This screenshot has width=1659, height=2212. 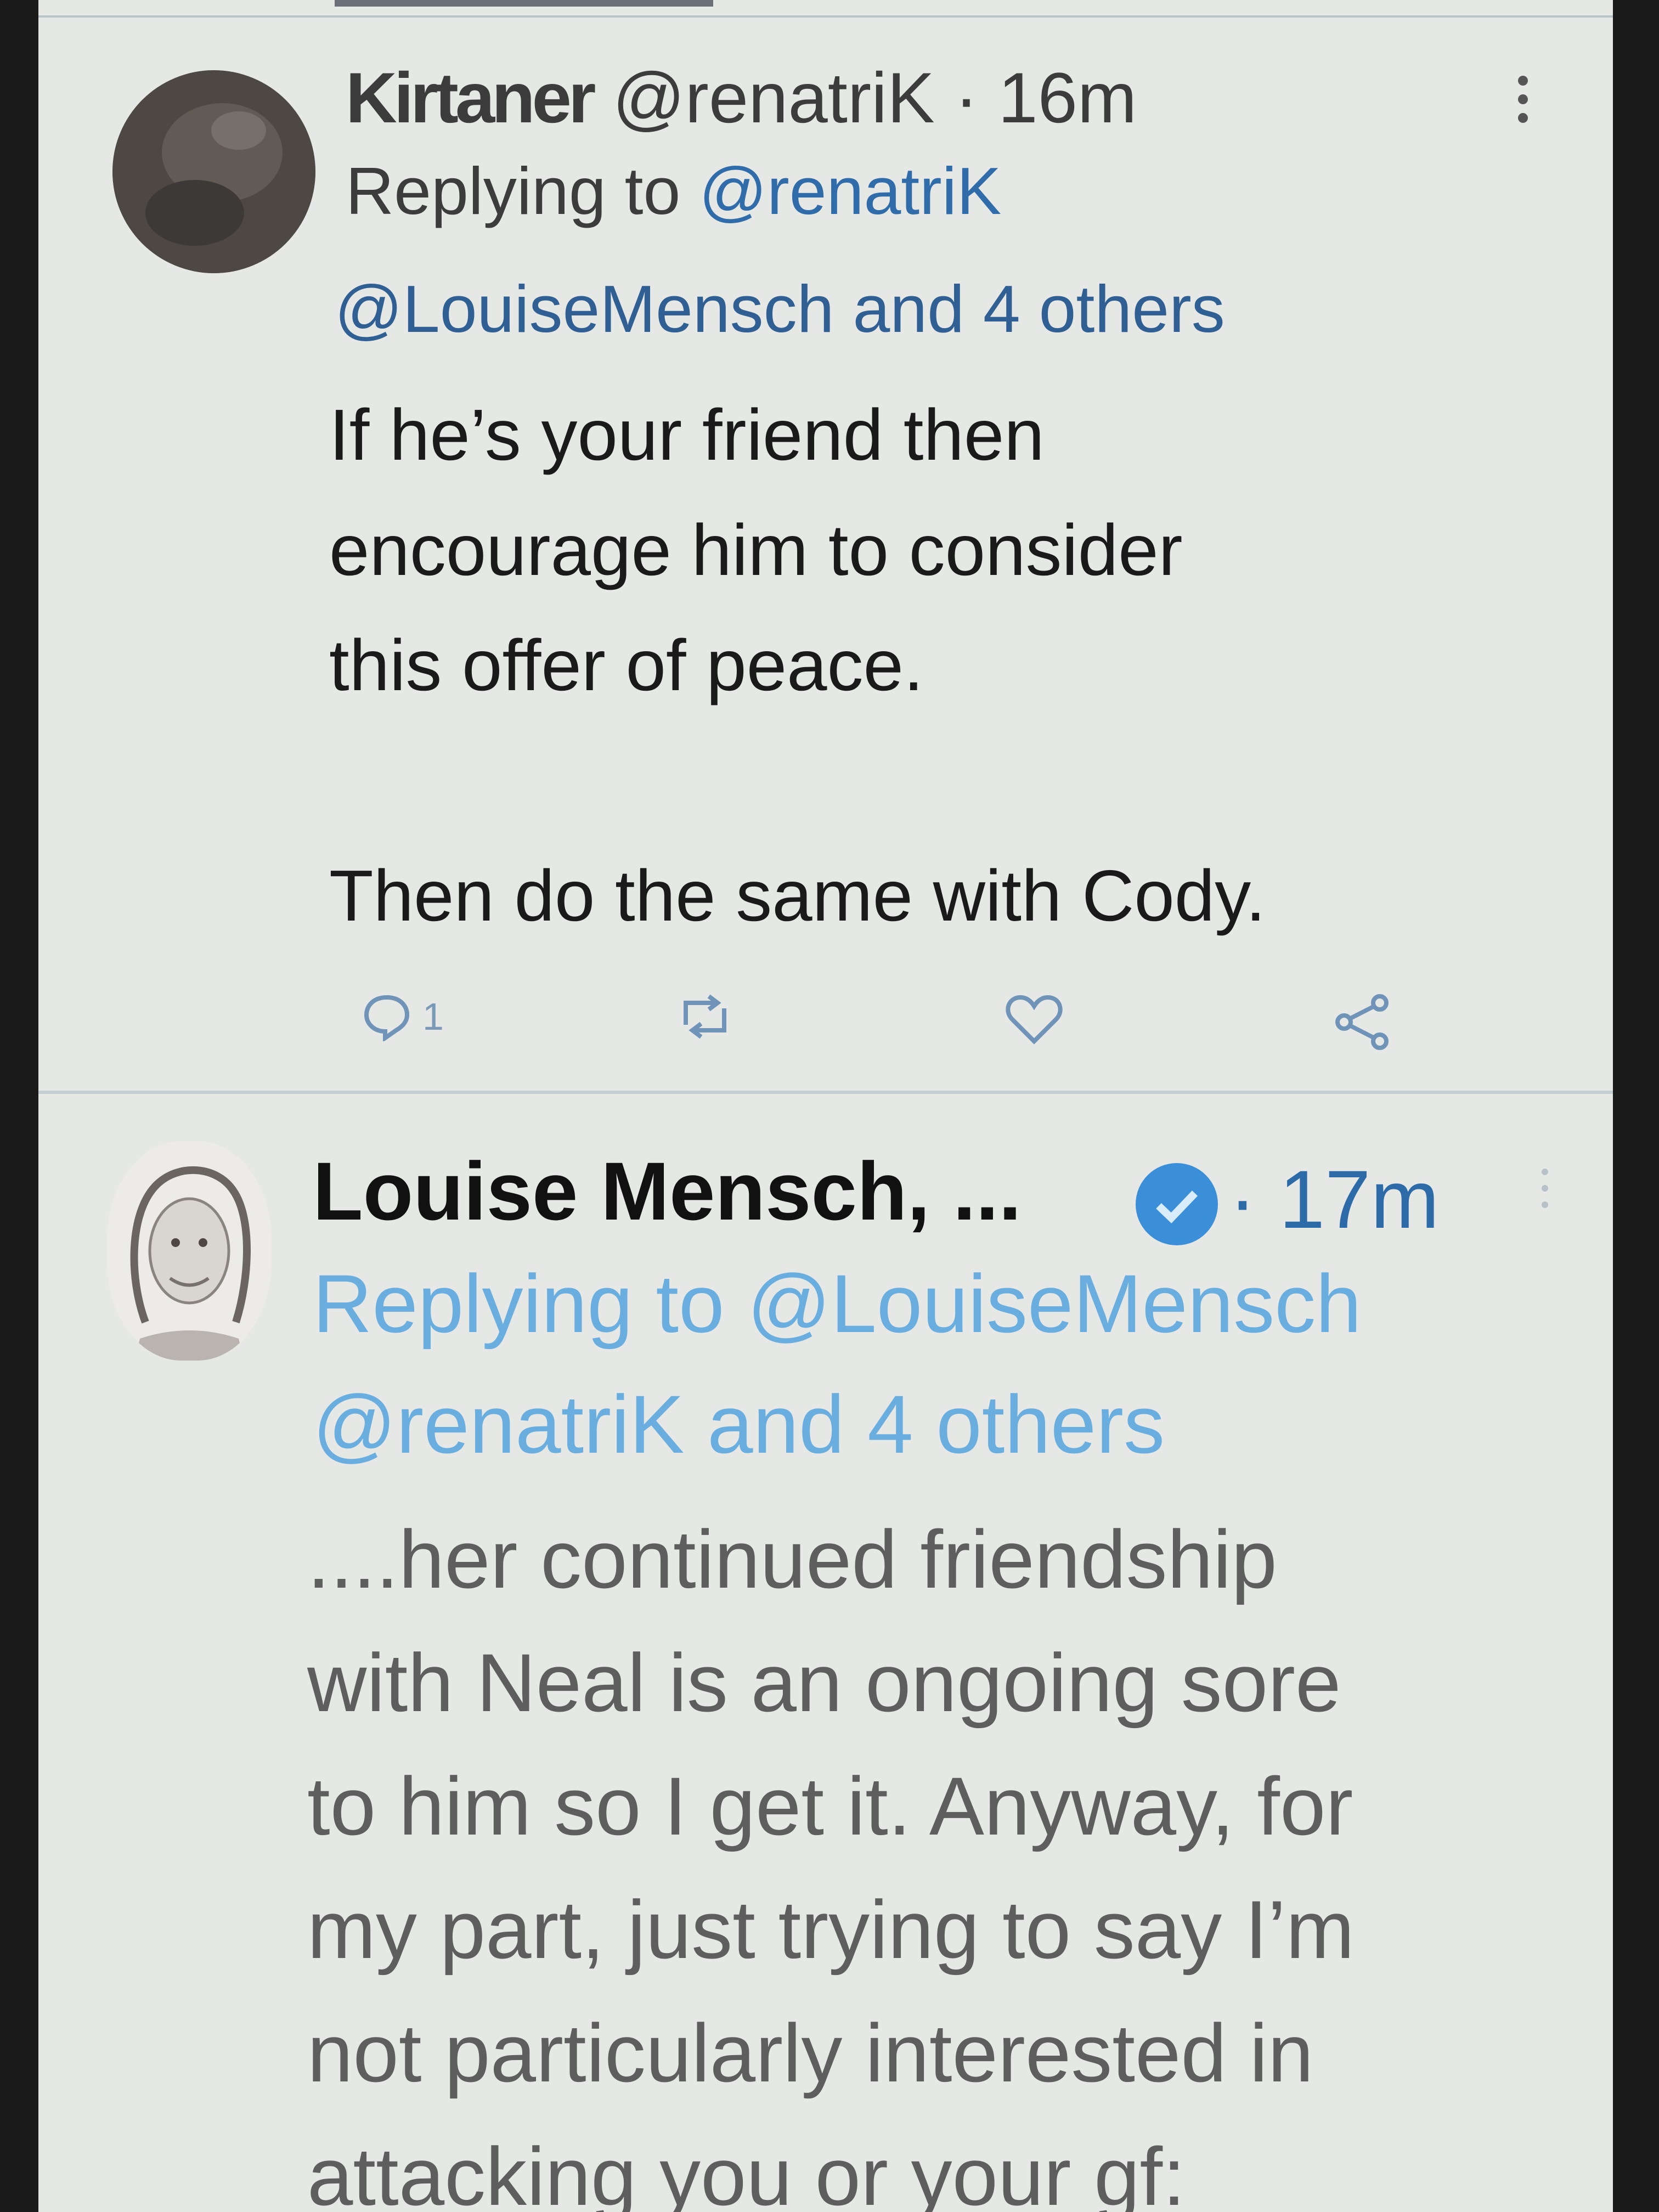 I want to click on tab-indicator, so click(x=524, y=4).